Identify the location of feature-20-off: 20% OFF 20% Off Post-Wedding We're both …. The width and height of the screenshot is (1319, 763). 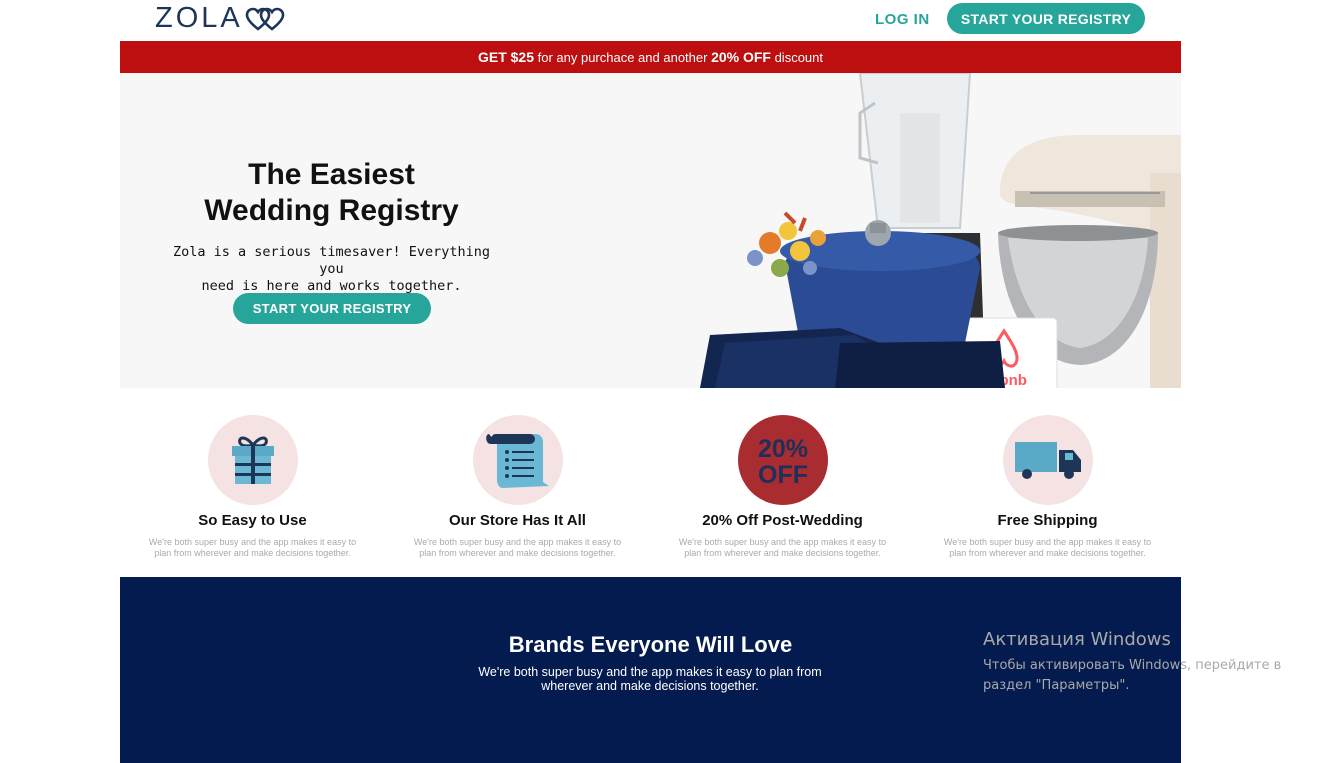
(782, 487).